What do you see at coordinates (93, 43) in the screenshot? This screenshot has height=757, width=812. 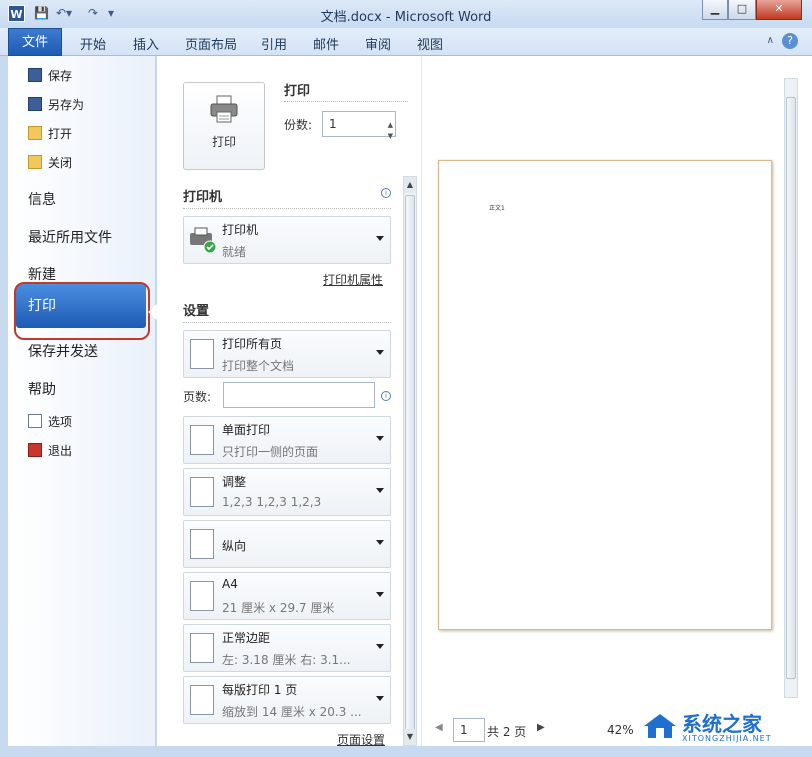 I see `tab-home: 开始` at bounding box center [93, 43].